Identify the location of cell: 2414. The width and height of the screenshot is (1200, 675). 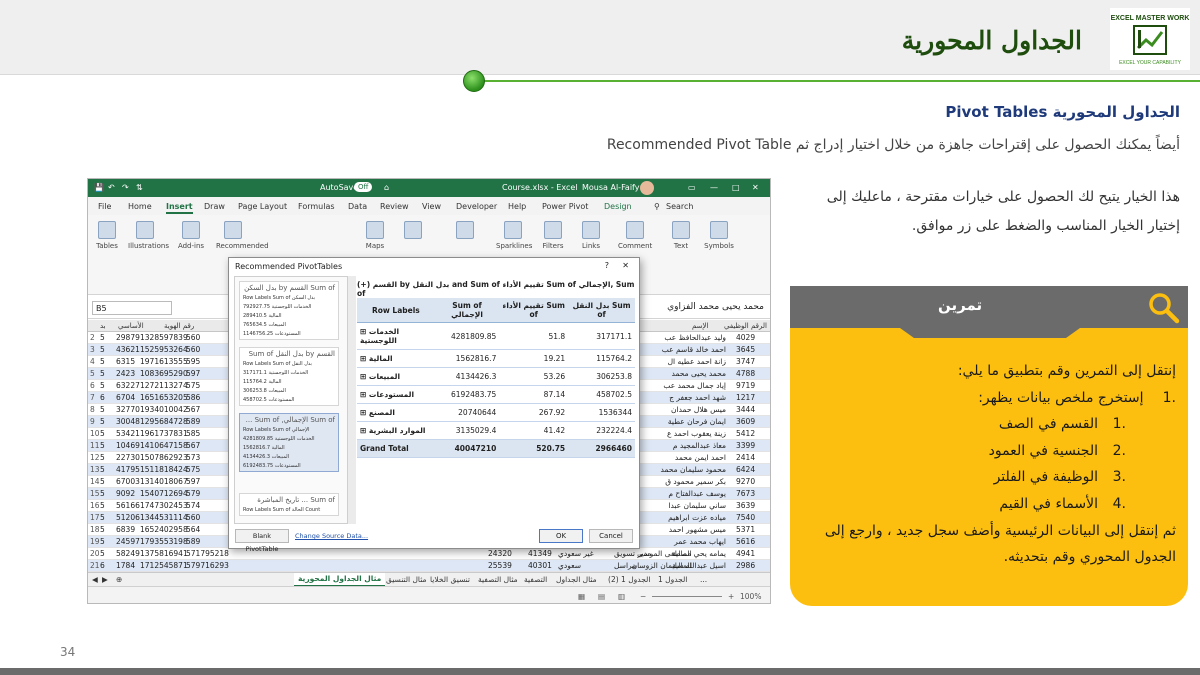
(745, 457).